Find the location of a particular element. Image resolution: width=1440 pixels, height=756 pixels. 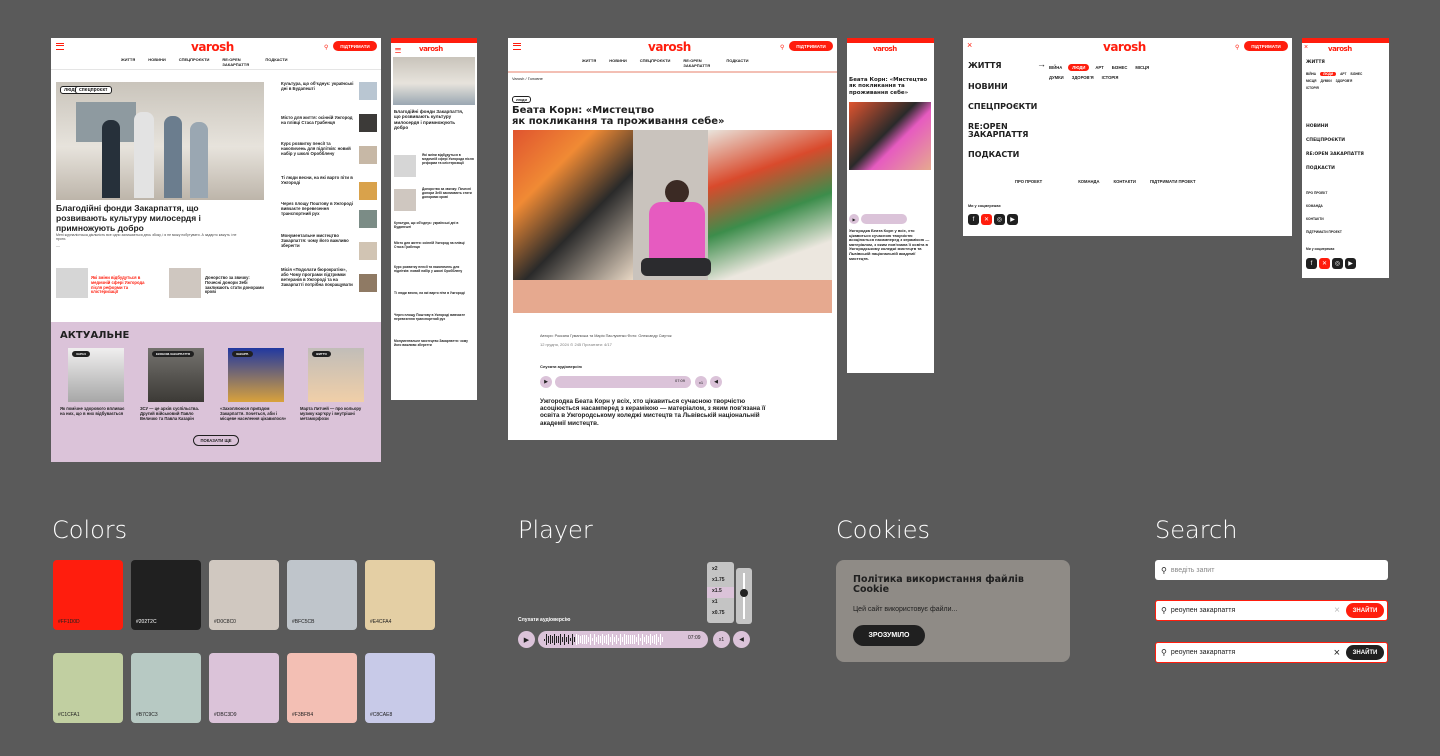

submenu-item: ВІЙНА is located at coordinates (1055, 67).